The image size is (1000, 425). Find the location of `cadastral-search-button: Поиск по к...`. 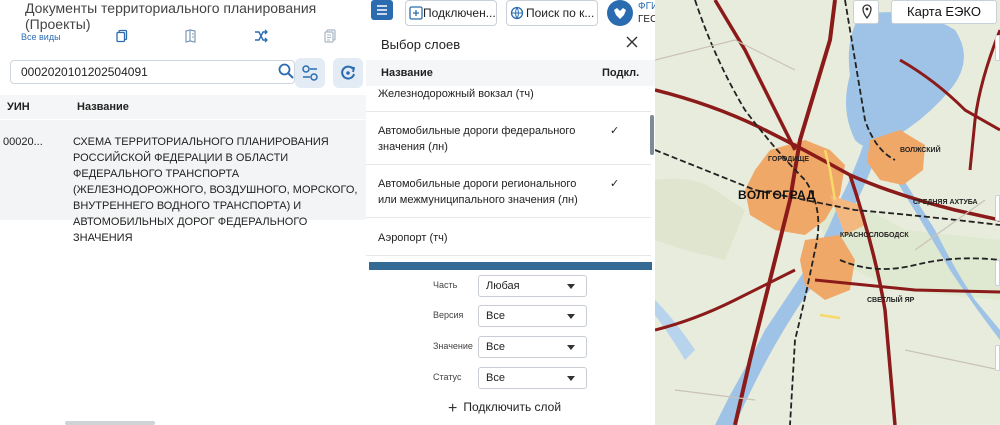

cadastral-search-button: Поиск по к... is located at coordinates (552, 13).